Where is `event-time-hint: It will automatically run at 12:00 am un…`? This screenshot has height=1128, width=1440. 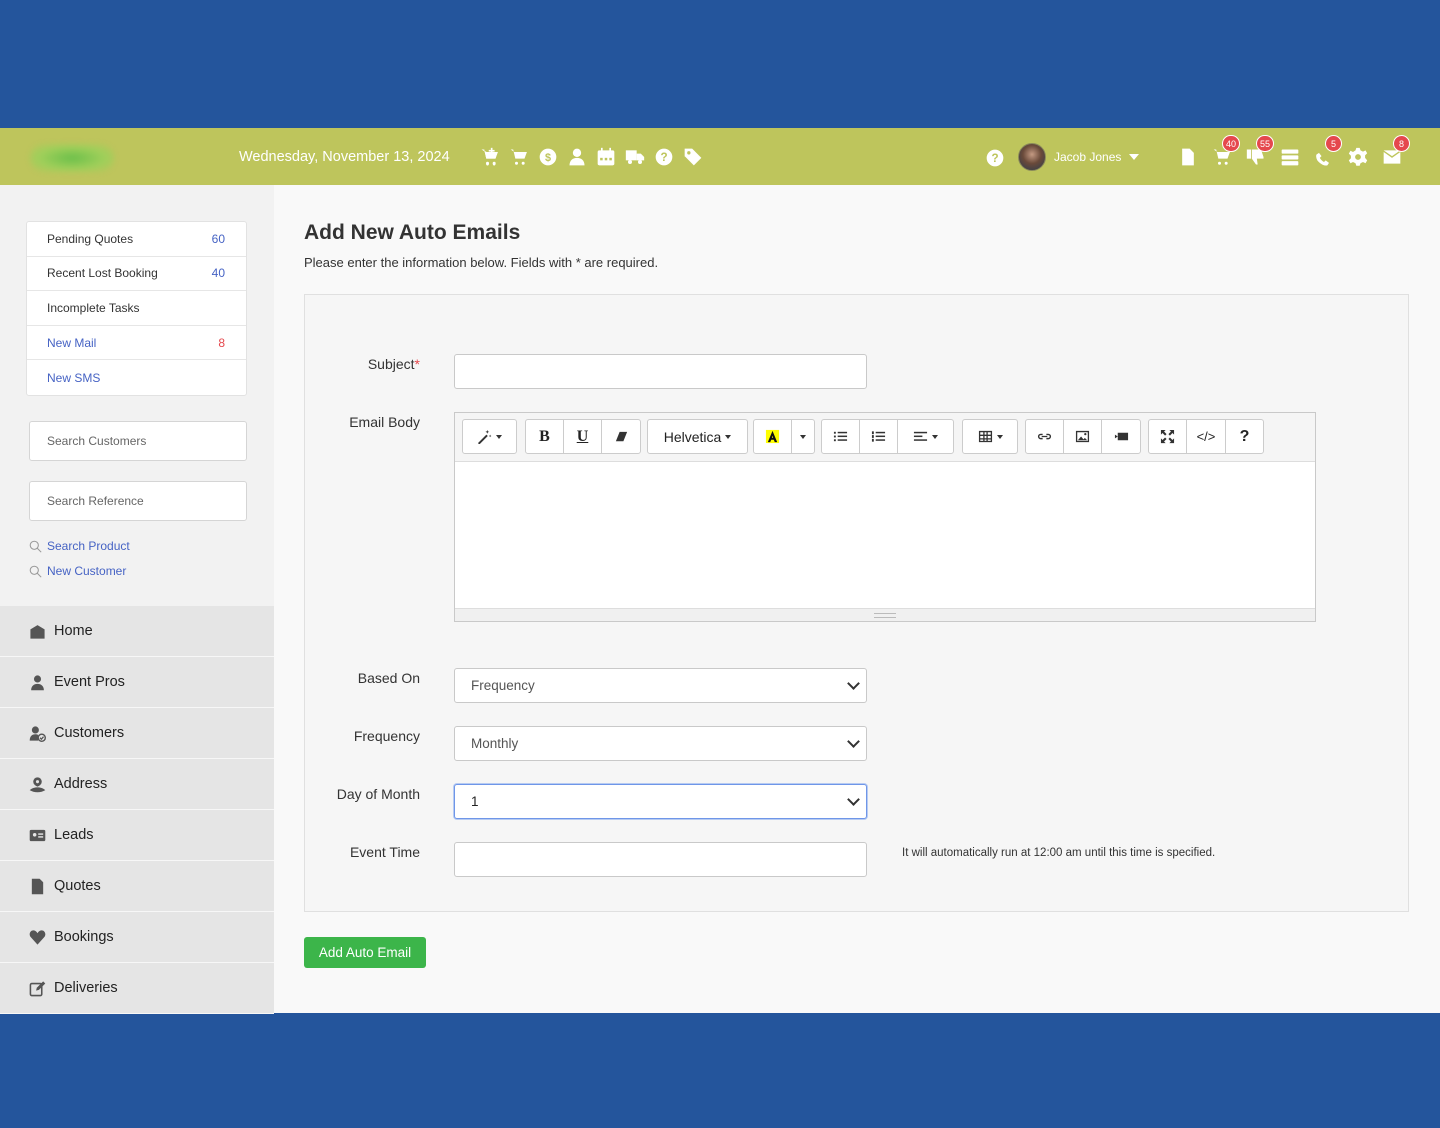
event-time-hint: It will automatically run at 12:00 am un… is located at coordinates (1059, 853).